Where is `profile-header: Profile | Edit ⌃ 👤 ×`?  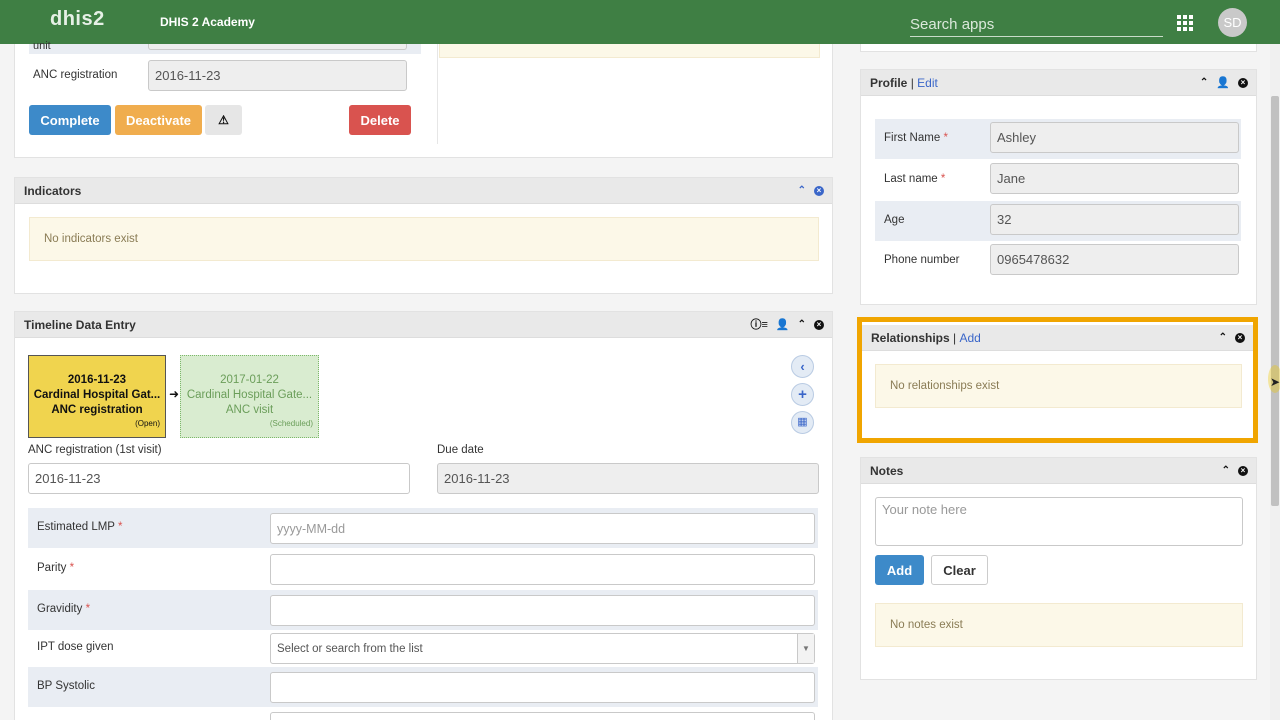
profile-header: Profile | Edit ⌃ 👤 × is located at coordinates (1058, 83).